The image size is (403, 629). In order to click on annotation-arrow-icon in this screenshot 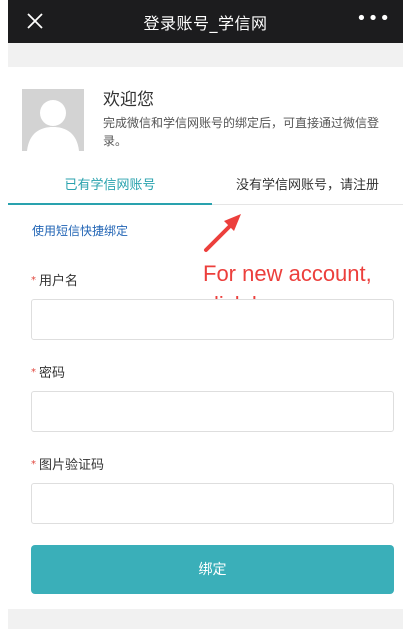, I will do `click(222, 233)`.